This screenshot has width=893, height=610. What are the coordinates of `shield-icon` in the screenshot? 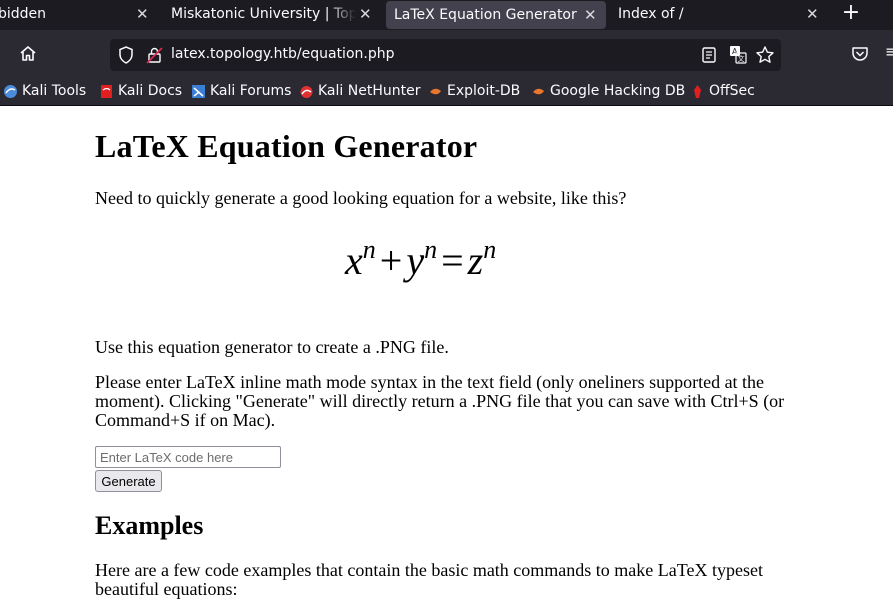 It's located at (126, 57).